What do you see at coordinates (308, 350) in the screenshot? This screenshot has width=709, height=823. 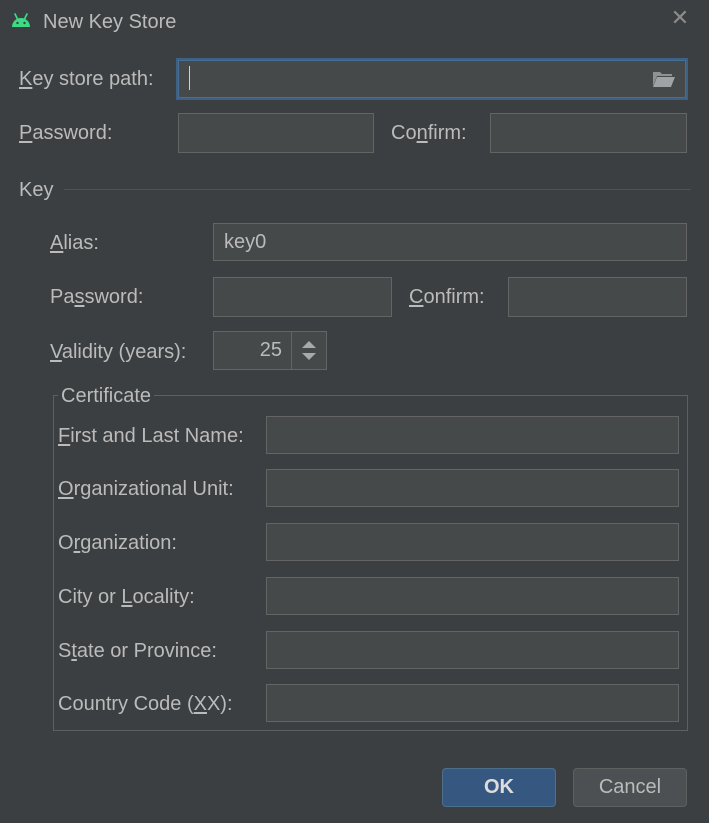 I see `validity-stepper` at bounding box center [308, 350].